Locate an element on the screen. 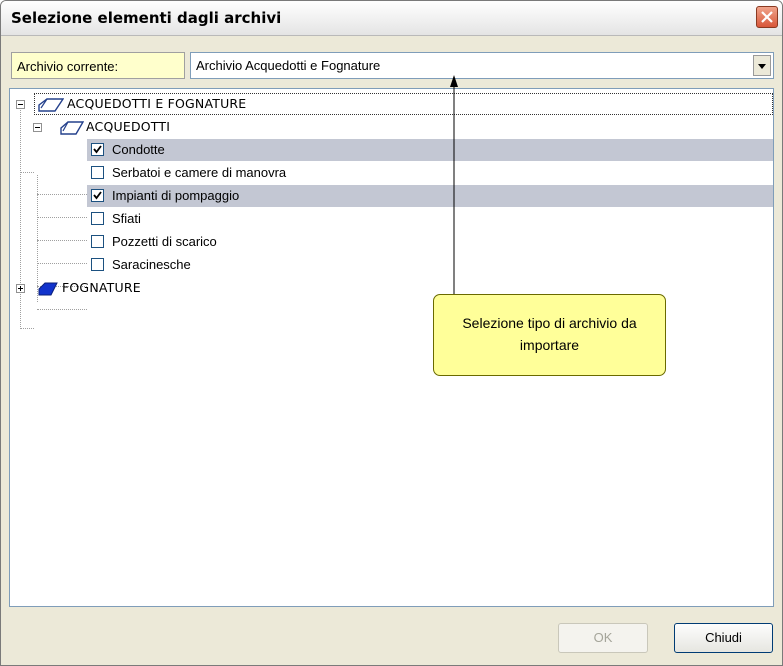 Image resolution: width=783 pixels, height=666 pixels. current-archive-label-box: Archivio corrente: is located at coordinates (98, 65).